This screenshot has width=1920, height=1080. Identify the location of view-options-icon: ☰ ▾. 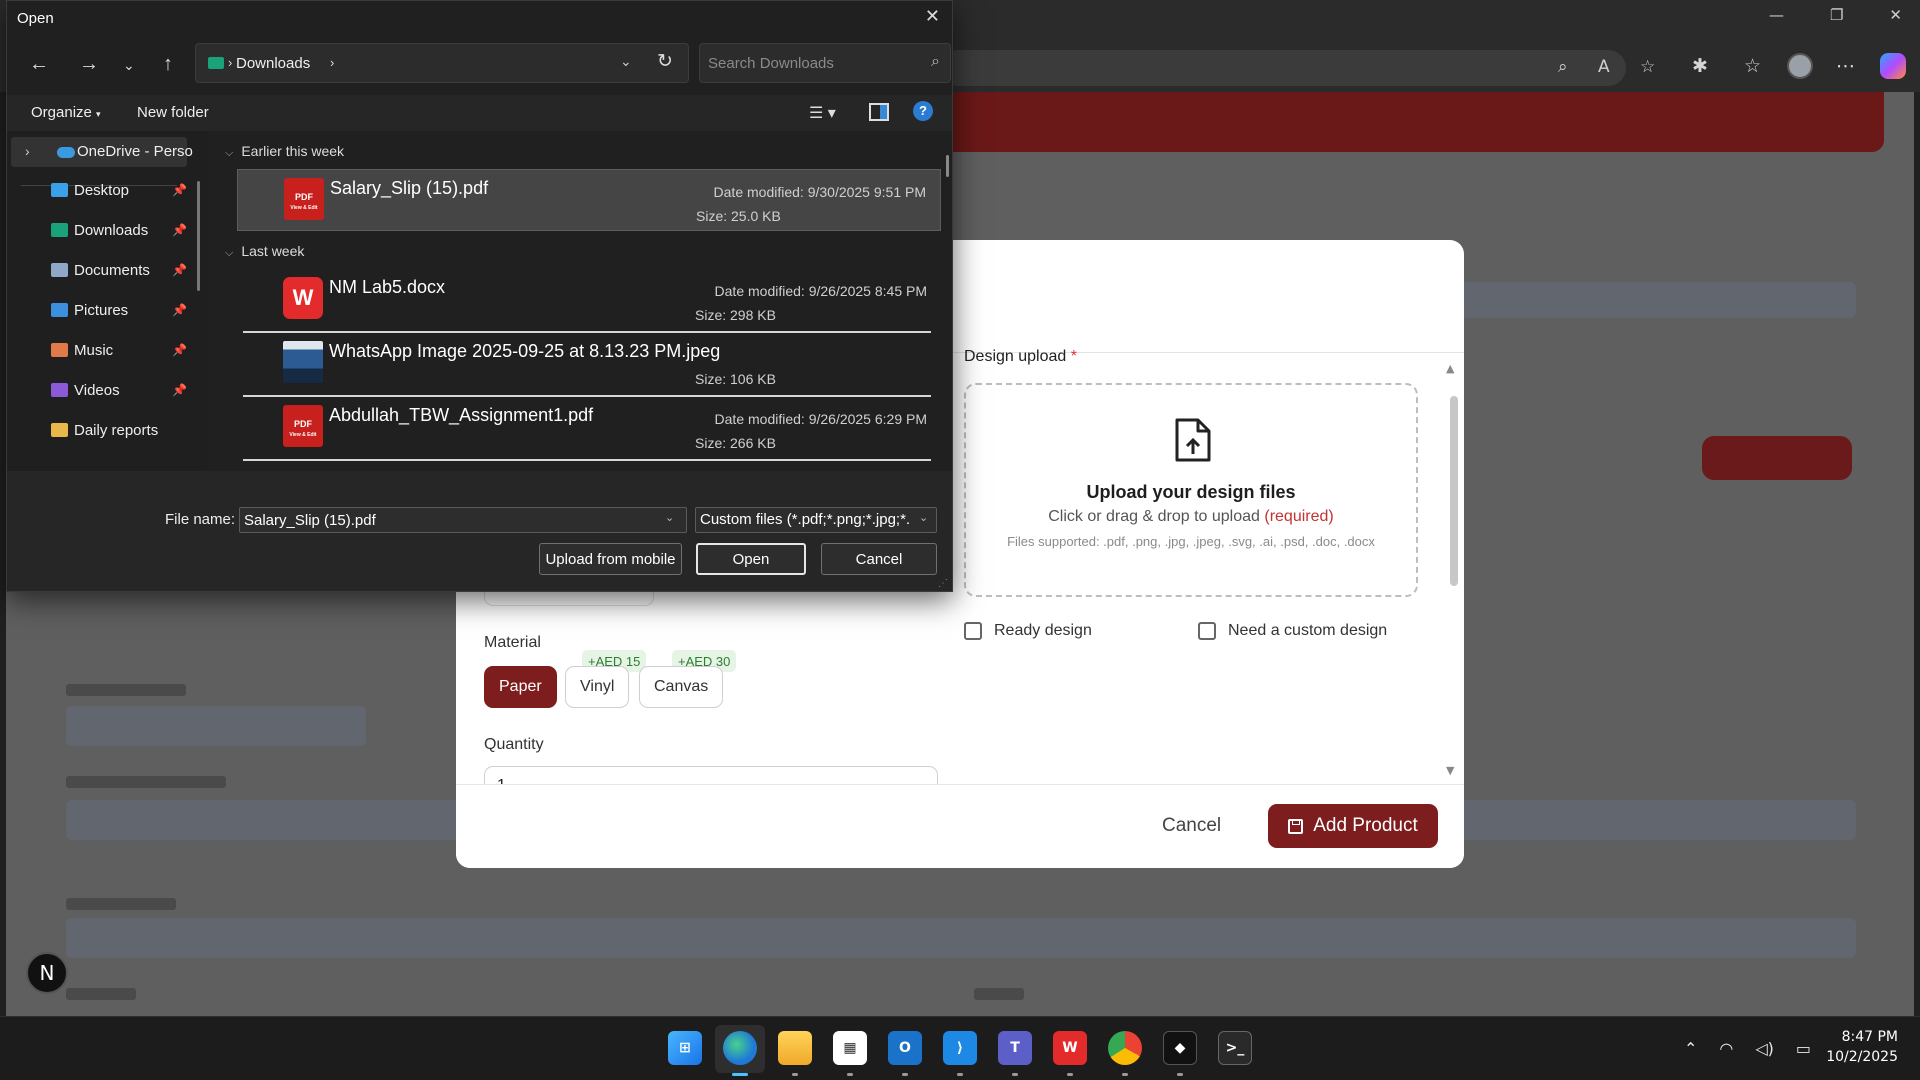
(822, 113).